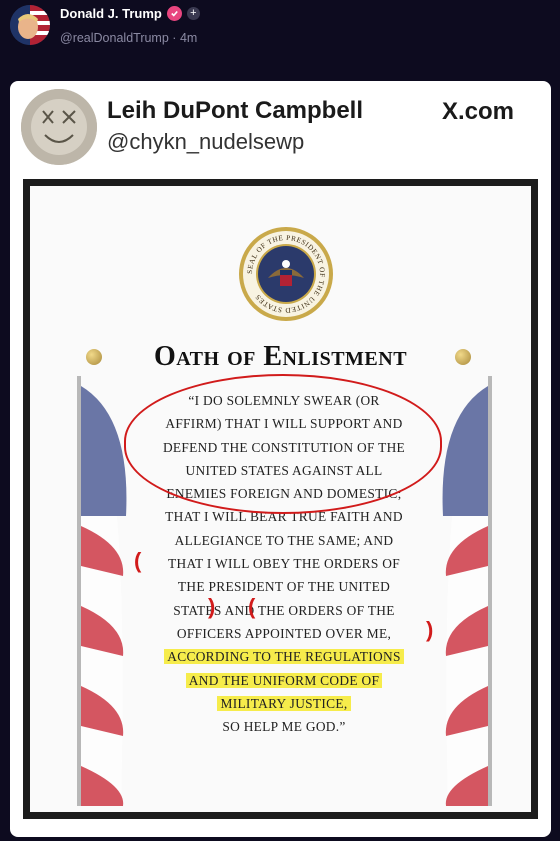 The height and width of the screenshot is (841, 560). I want to click on author-handle: @realDonaldTrump, so click(114, 38).